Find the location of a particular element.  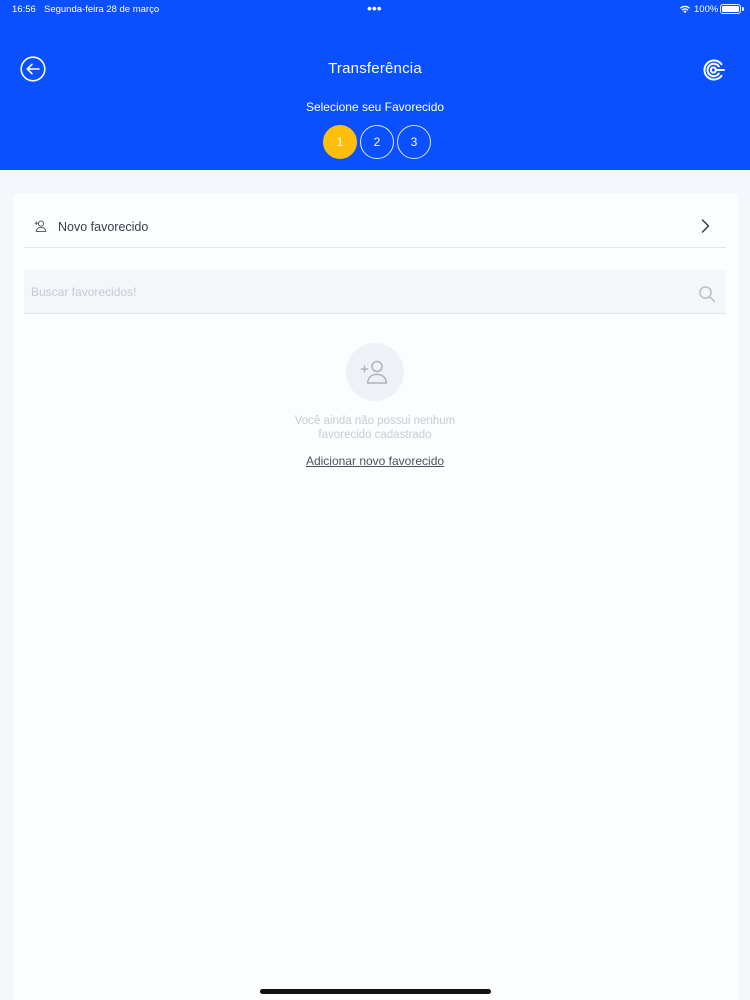

status-time: 16:56 is located at coordinates (24, 9).